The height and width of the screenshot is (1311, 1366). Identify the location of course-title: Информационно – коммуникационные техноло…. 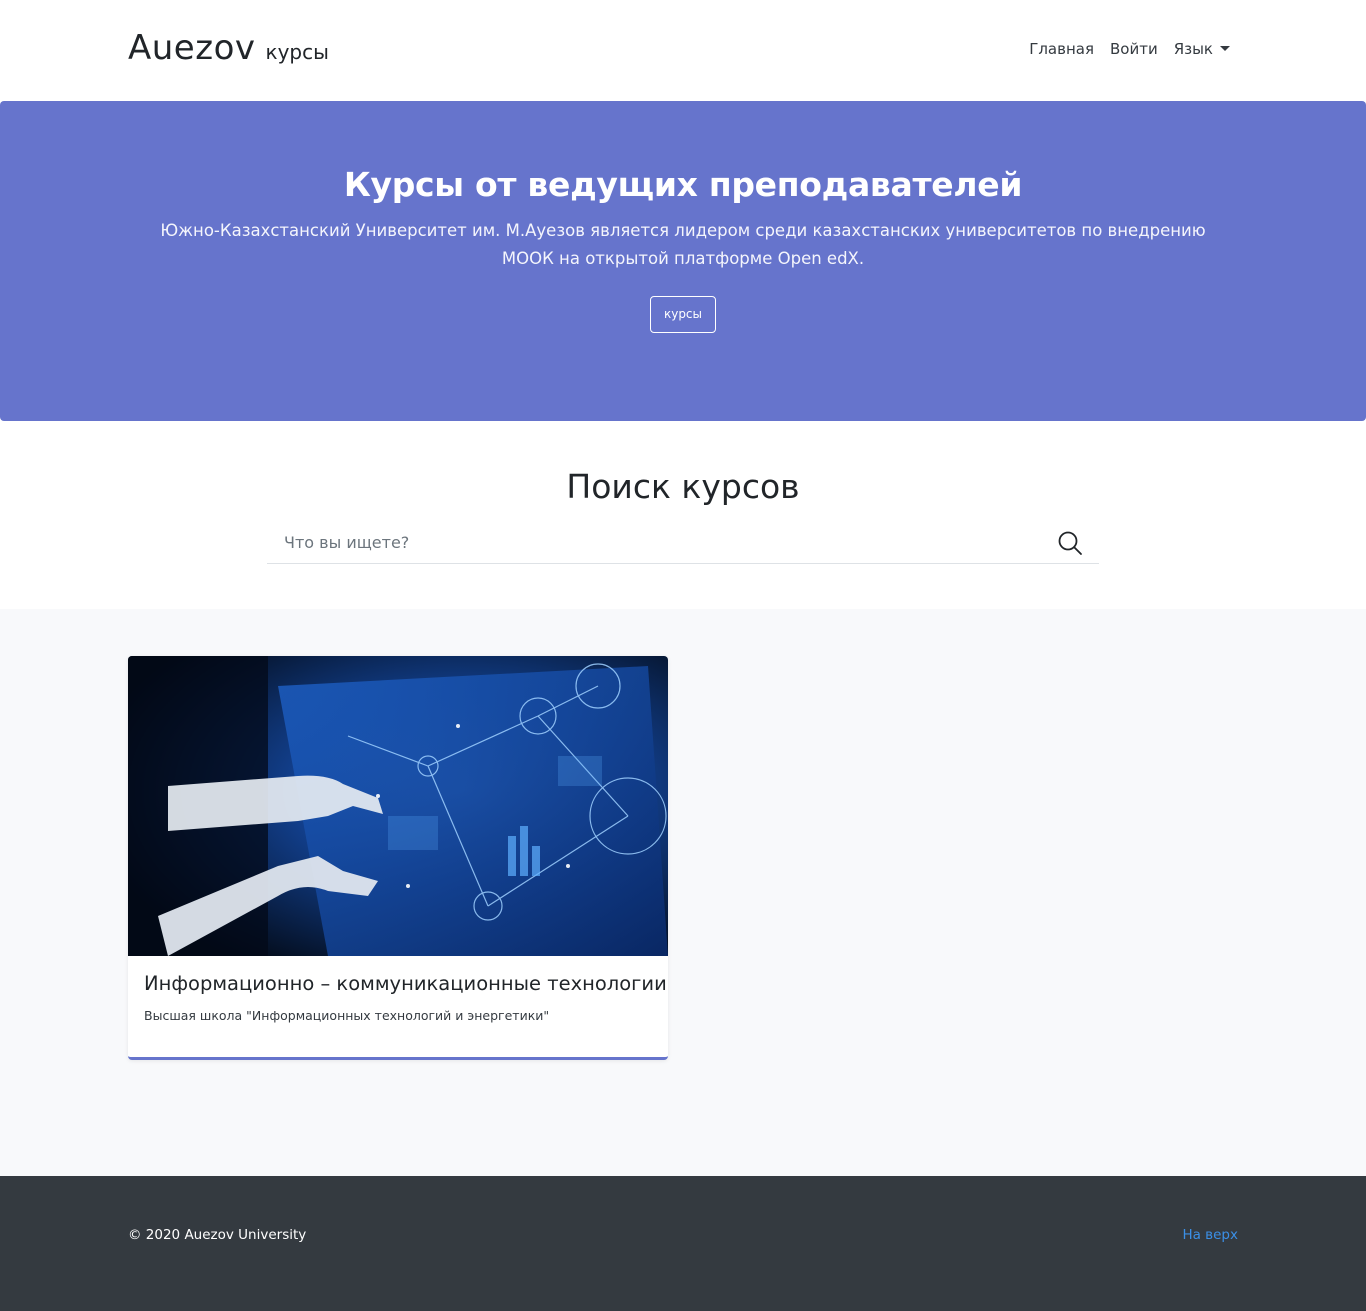
(405, 983).